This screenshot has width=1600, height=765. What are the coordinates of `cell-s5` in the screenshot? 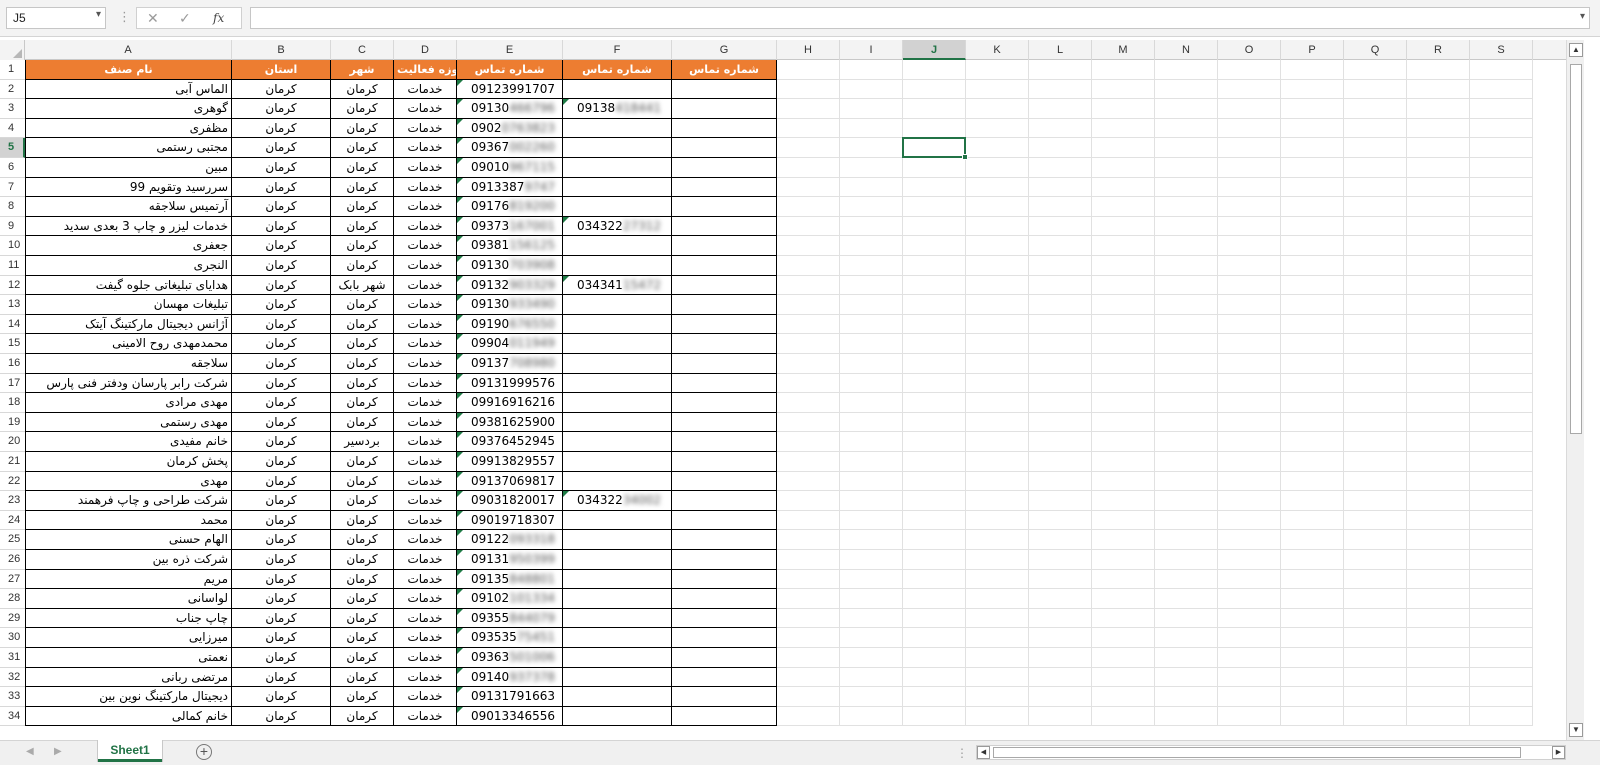 It's located at (1501, 148).